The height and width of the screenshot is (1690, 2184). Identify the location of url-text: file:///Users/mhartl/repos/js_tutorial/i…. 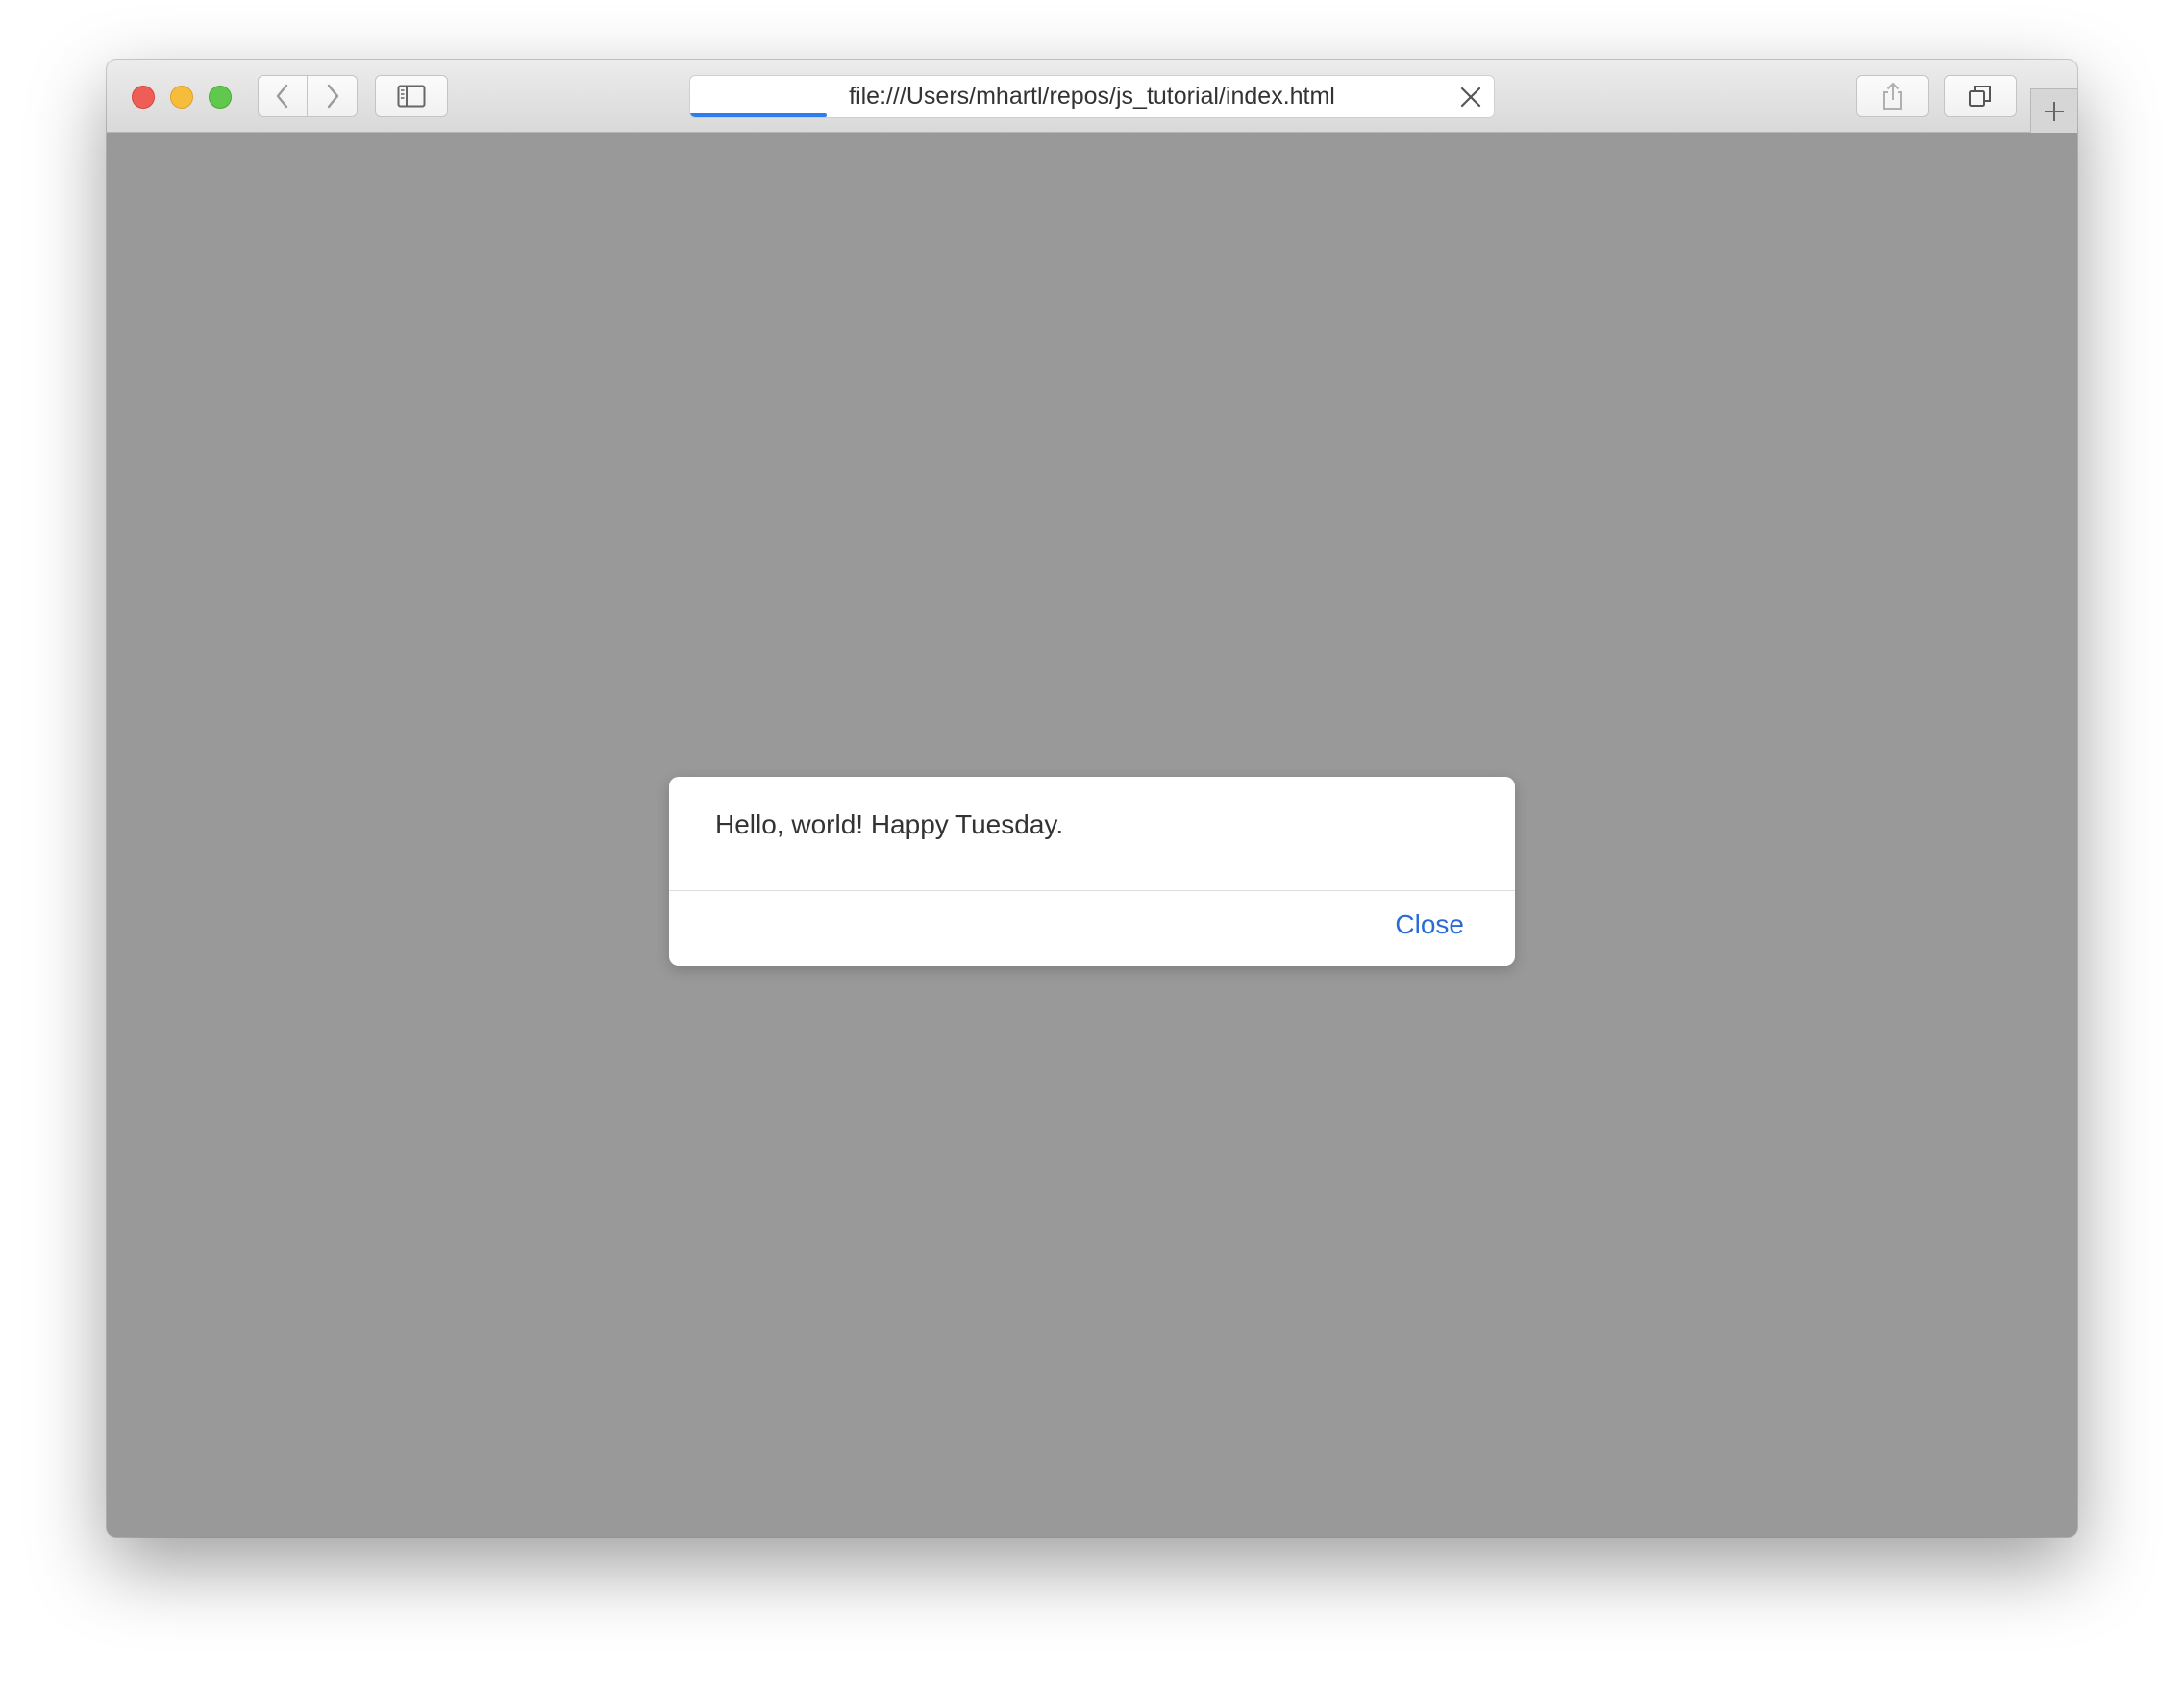
(1092, 96).